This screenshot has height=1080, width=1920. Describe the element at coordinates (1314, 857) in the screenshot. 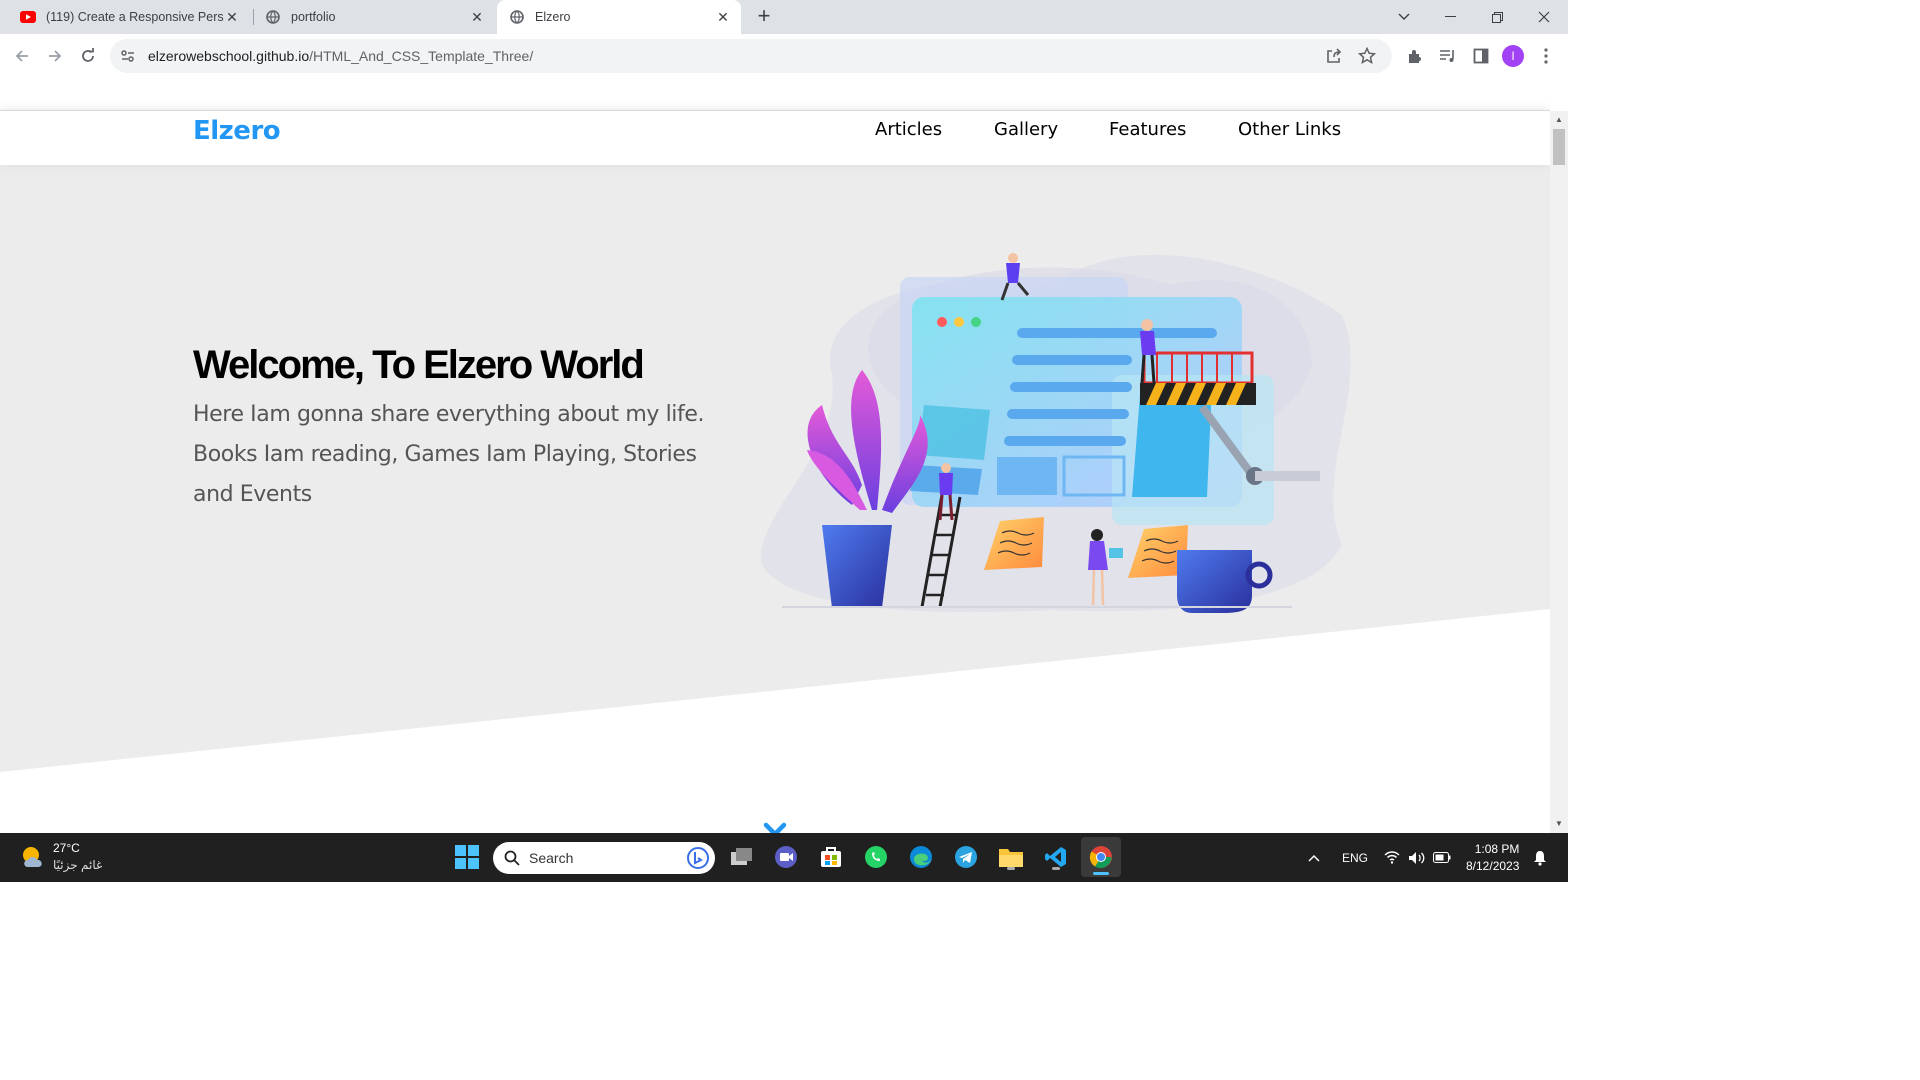

I see `show-hidden-icons-chevron` at that location.